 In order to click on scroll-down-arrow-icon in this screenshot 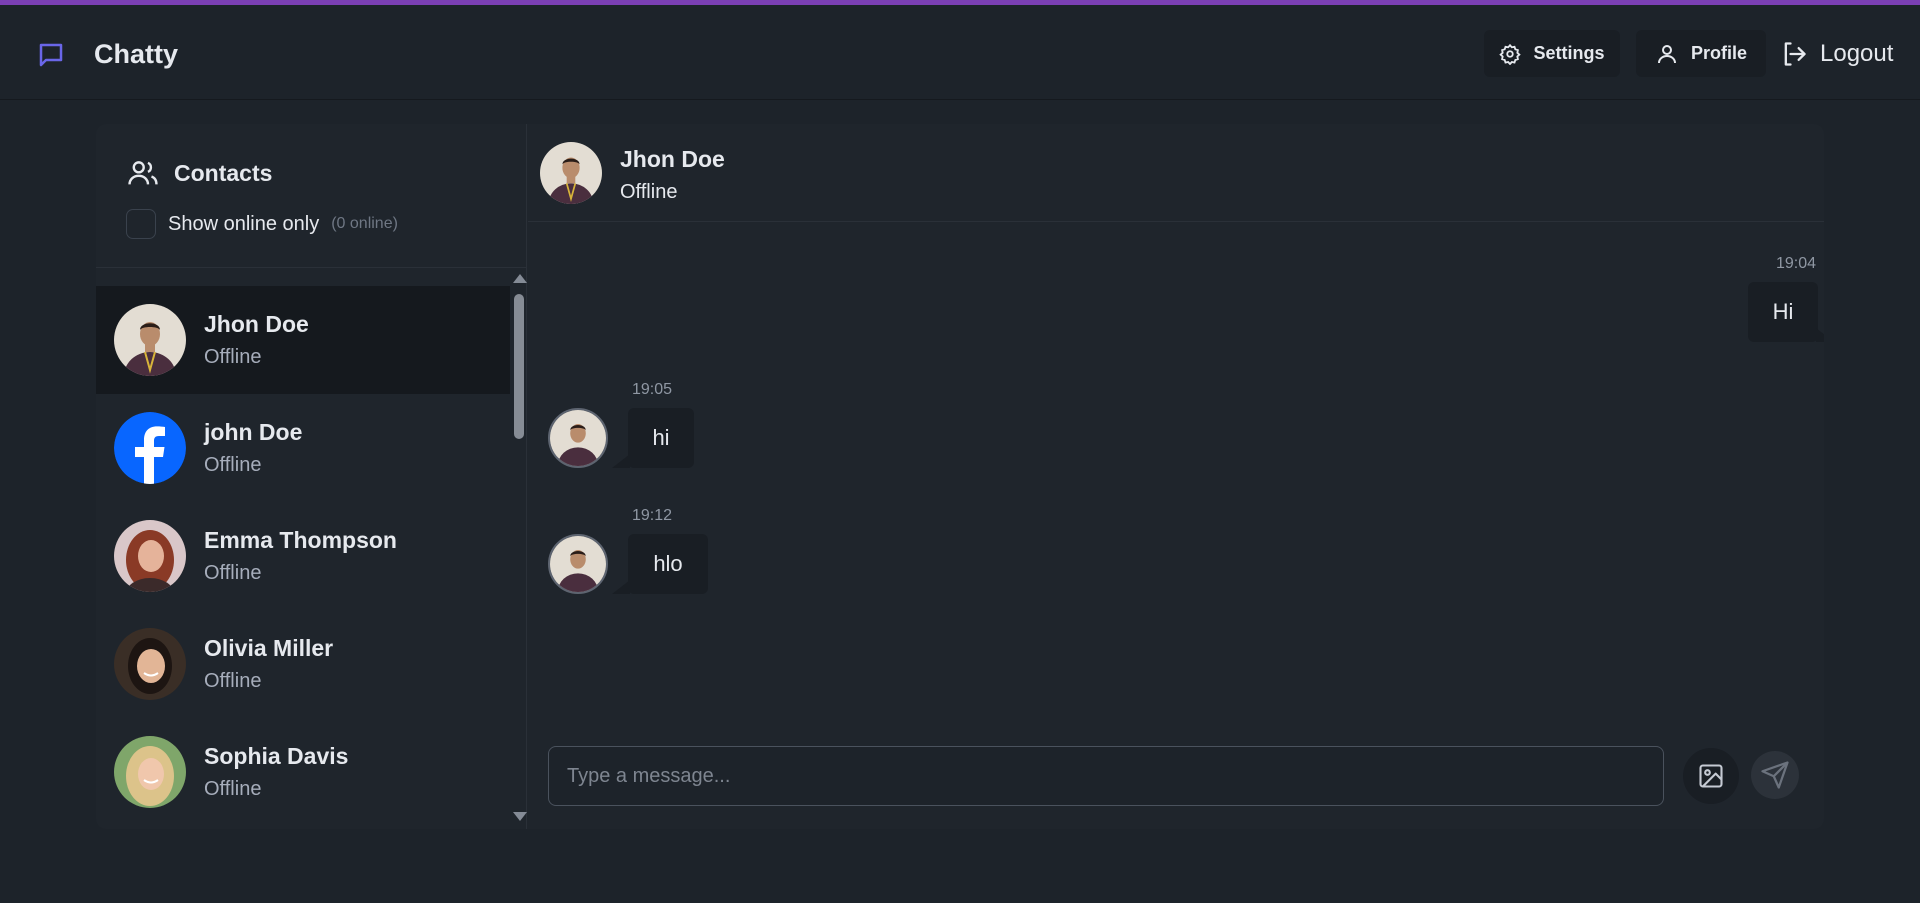, I will do `click(520, 816)`.